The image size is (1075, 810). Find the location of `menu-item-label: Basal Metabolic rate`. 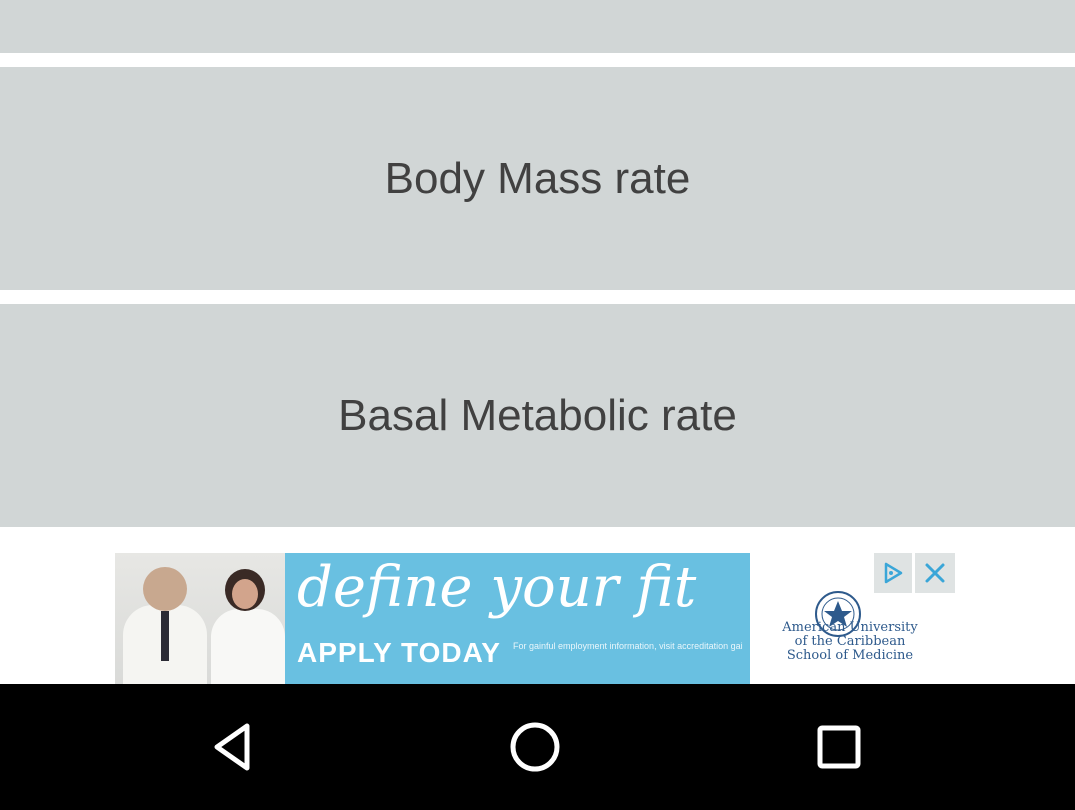

menu-item-label: Basal Metabolic rate is located at coordinates (537, 415).